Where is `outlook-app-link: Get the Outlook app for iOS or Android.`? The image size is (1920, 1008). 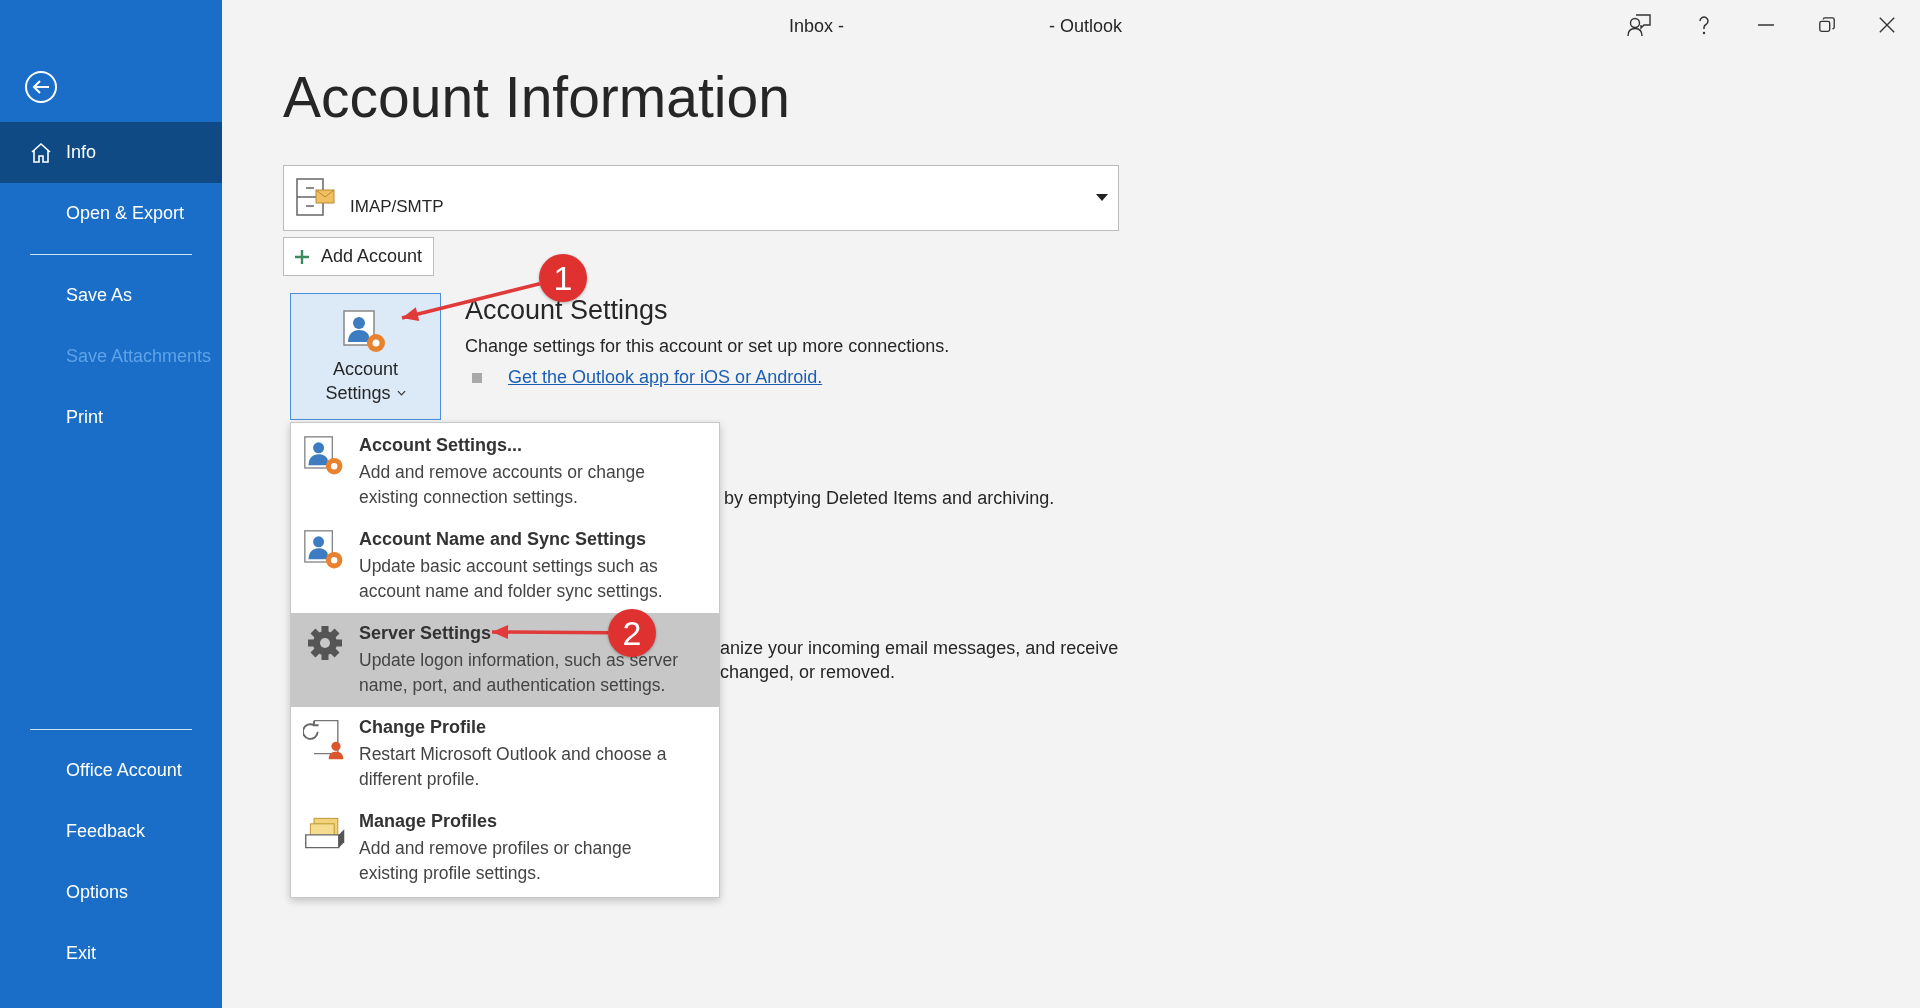 outlook-app-link: Get the Outlook app for iOS or Android. is located at coordinates (665, 377).